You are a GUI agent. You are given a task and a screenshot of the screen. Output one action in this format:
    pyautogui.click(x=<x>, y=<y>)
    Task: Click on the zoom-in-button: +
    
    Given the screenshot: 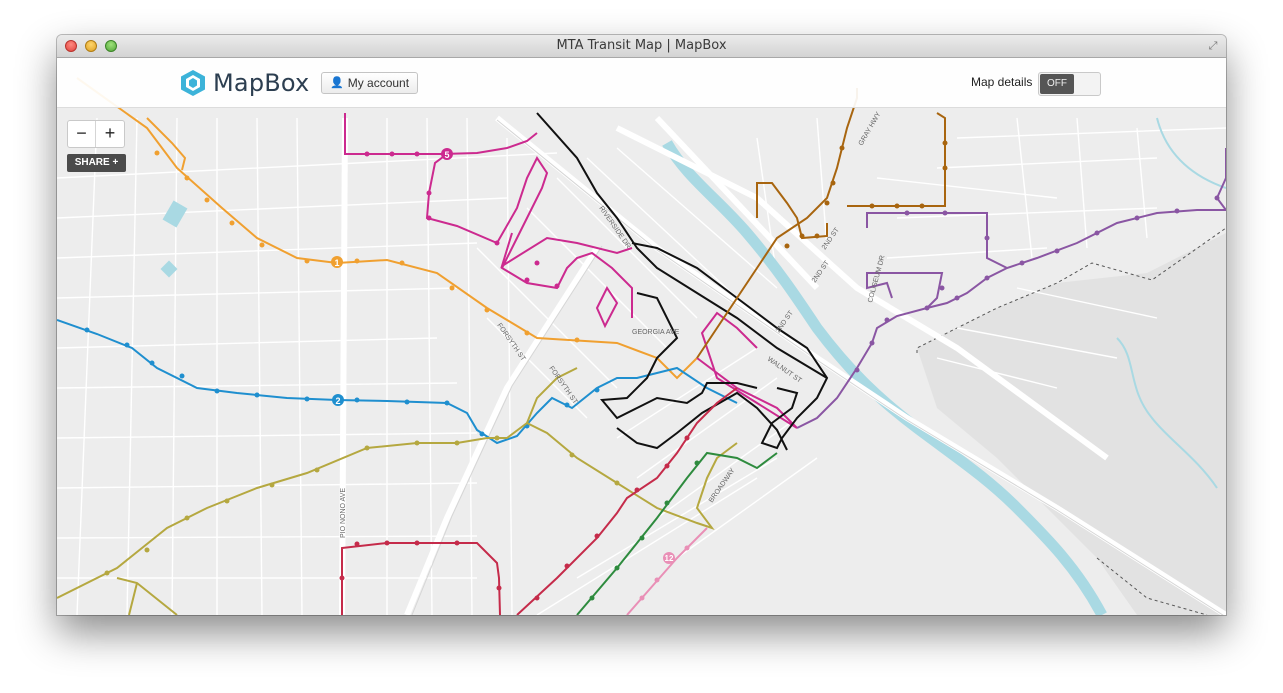 What is the action you would take?
    pyautogui.click(x=110, y=134)
    